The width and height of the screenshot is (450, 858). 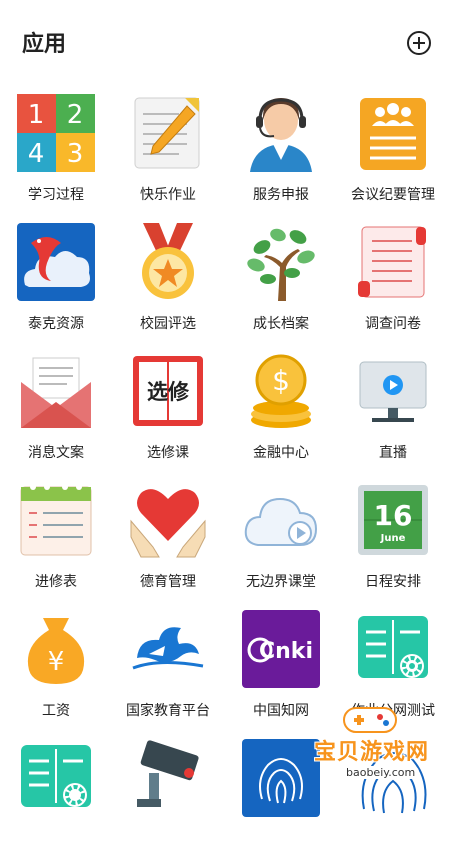 I want to click on watermark: 宝贝游戏网 baobeiy.com, so click(x=375, y=750).